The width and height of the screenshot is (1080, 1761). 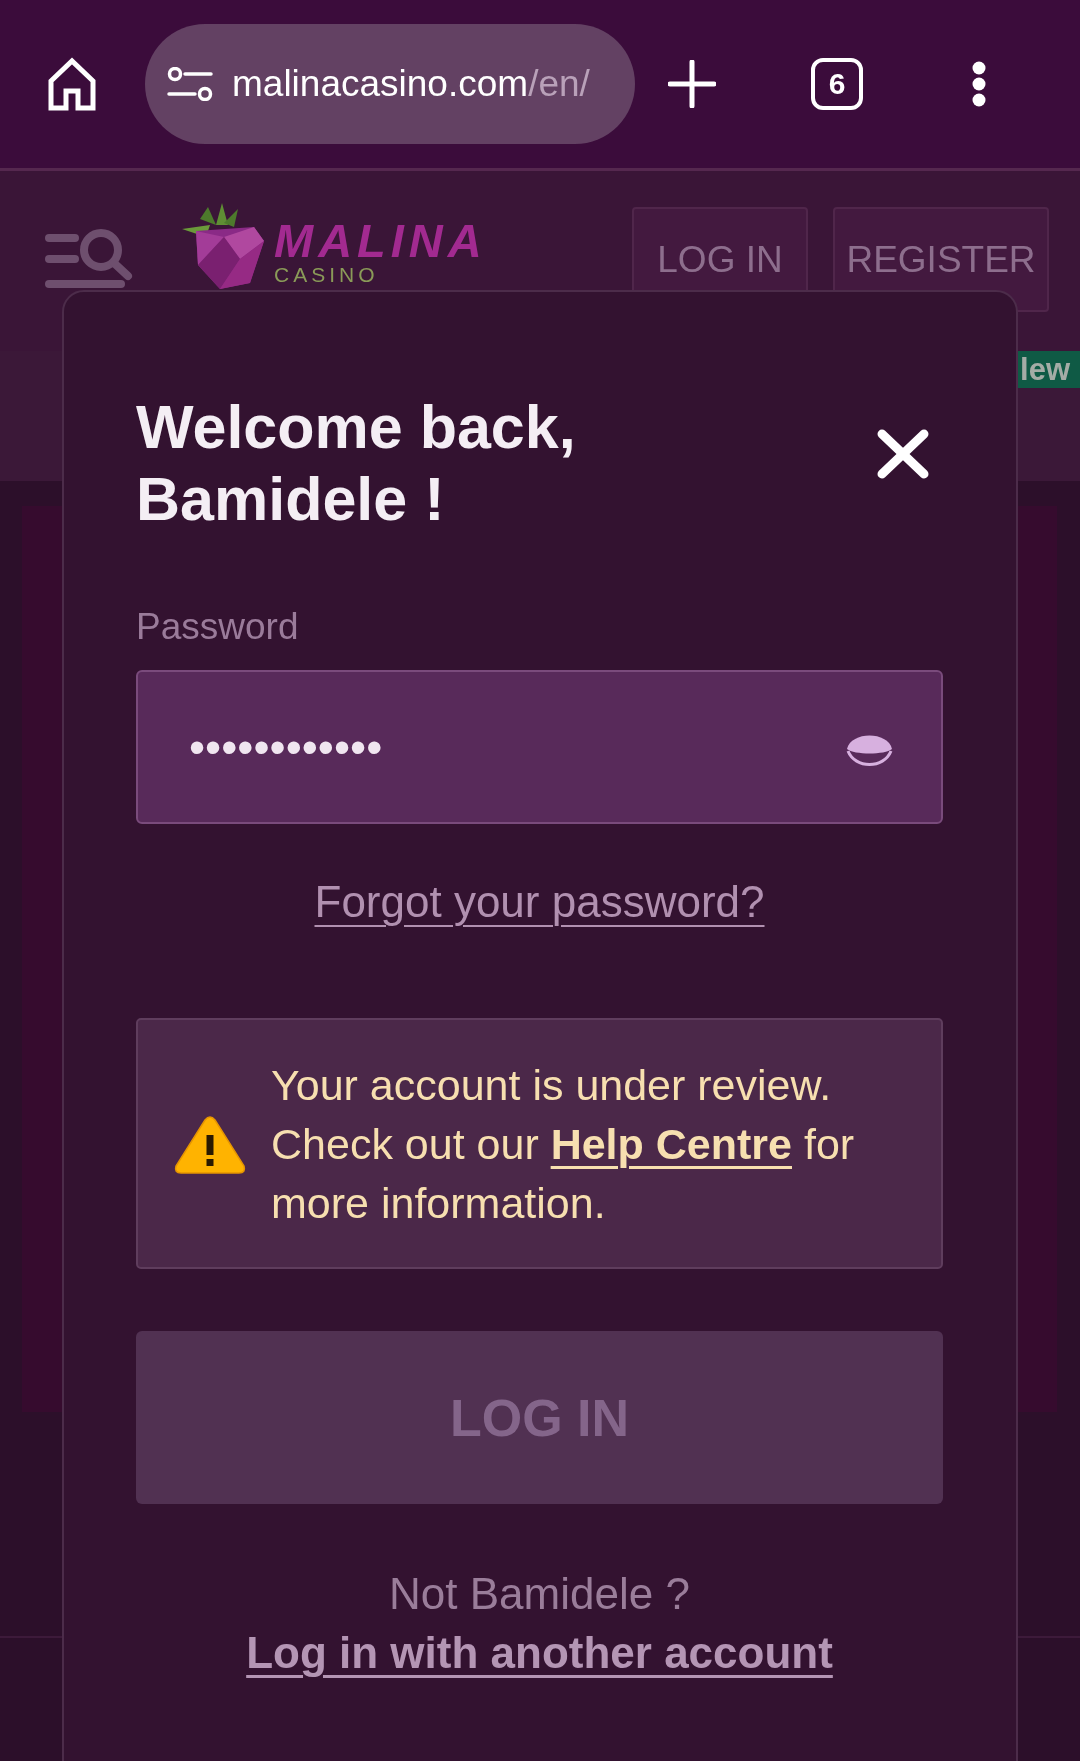 What do you see at coordinates (837, 84) in the screenshot?
I see `tab-count-button: 6` at bounding box center [837, 84].